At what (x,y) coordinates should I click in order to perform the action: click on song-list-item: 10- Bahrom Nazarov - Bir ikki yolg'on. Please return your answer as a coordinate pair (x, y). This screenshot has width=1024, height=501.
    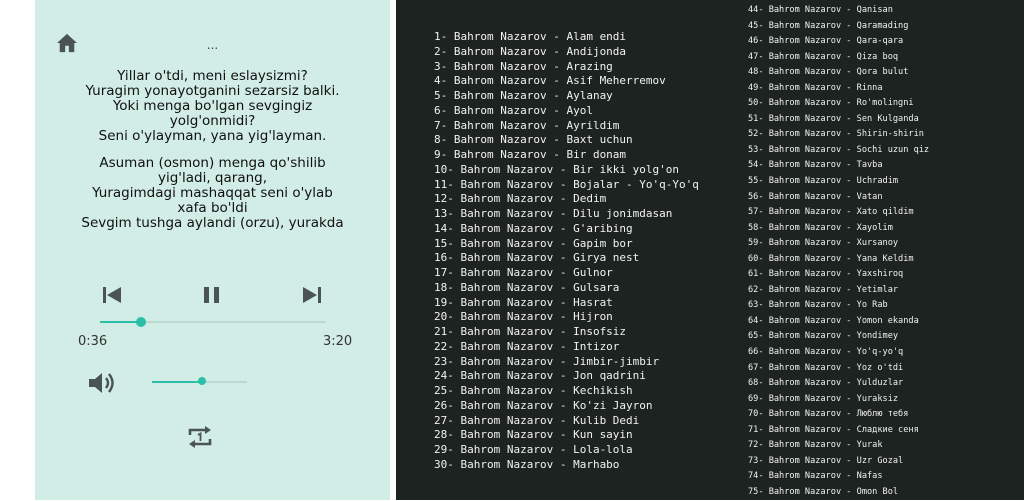
    Looking at the image, I should click on (566, 170).